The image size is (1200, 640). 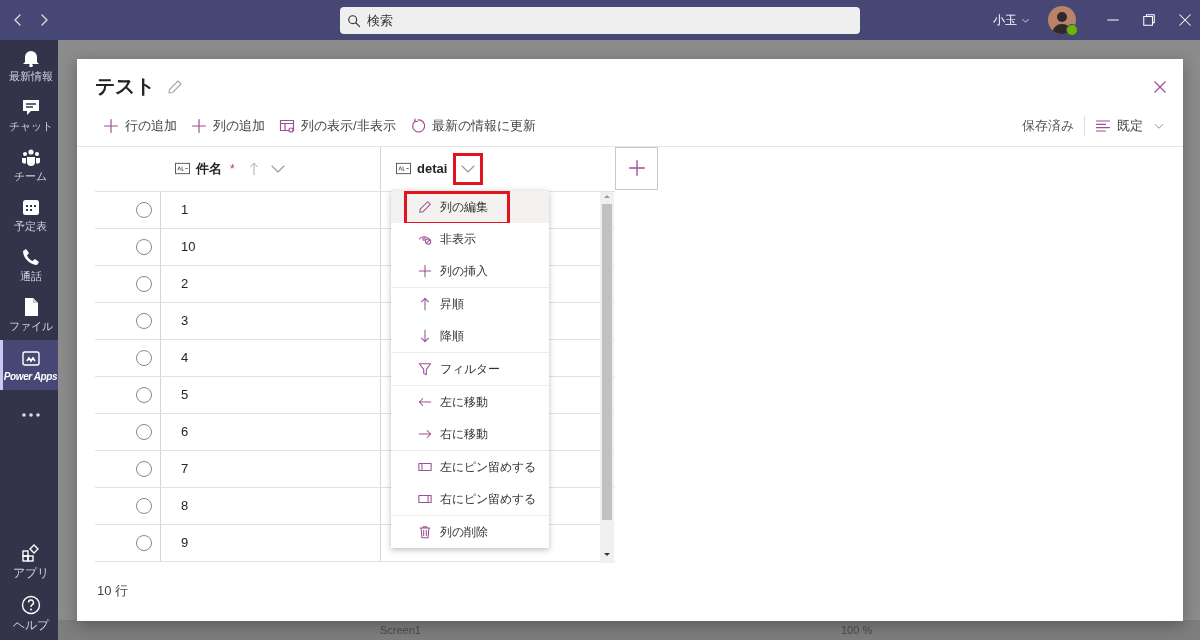 I want to click on restore-button, so click(x=1149, y=20).